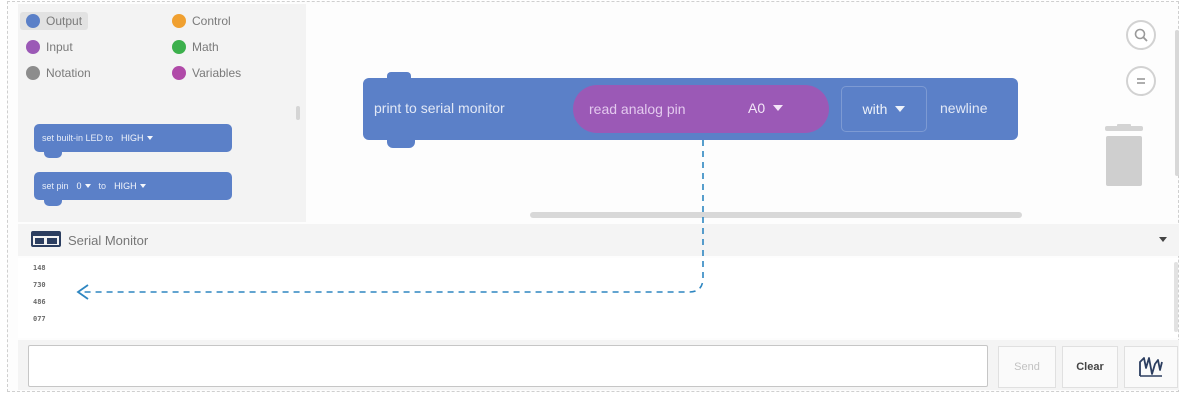 This screenshot has width=1183, height=395. I want to click on pin-dropdown: 0, so click(84, 186).